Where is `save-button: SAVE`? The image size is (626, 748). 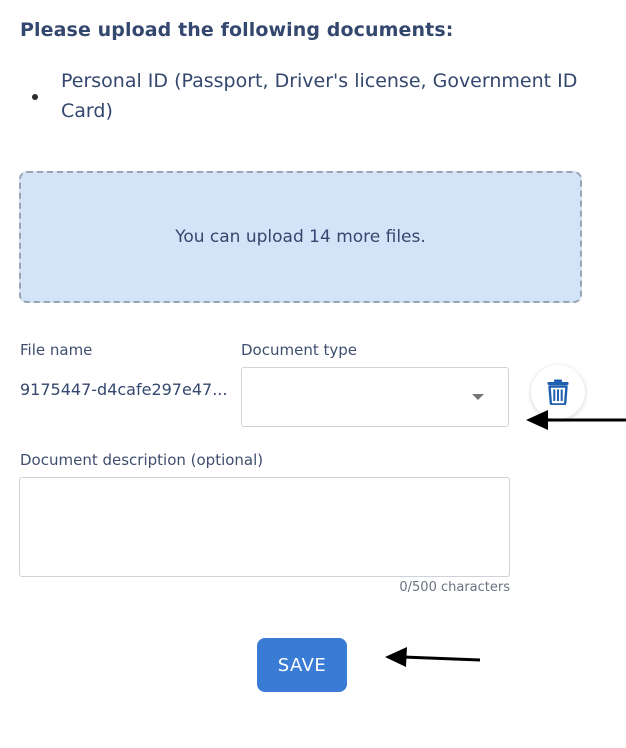
save-button: SAVE is located at coordinates (302, 665).